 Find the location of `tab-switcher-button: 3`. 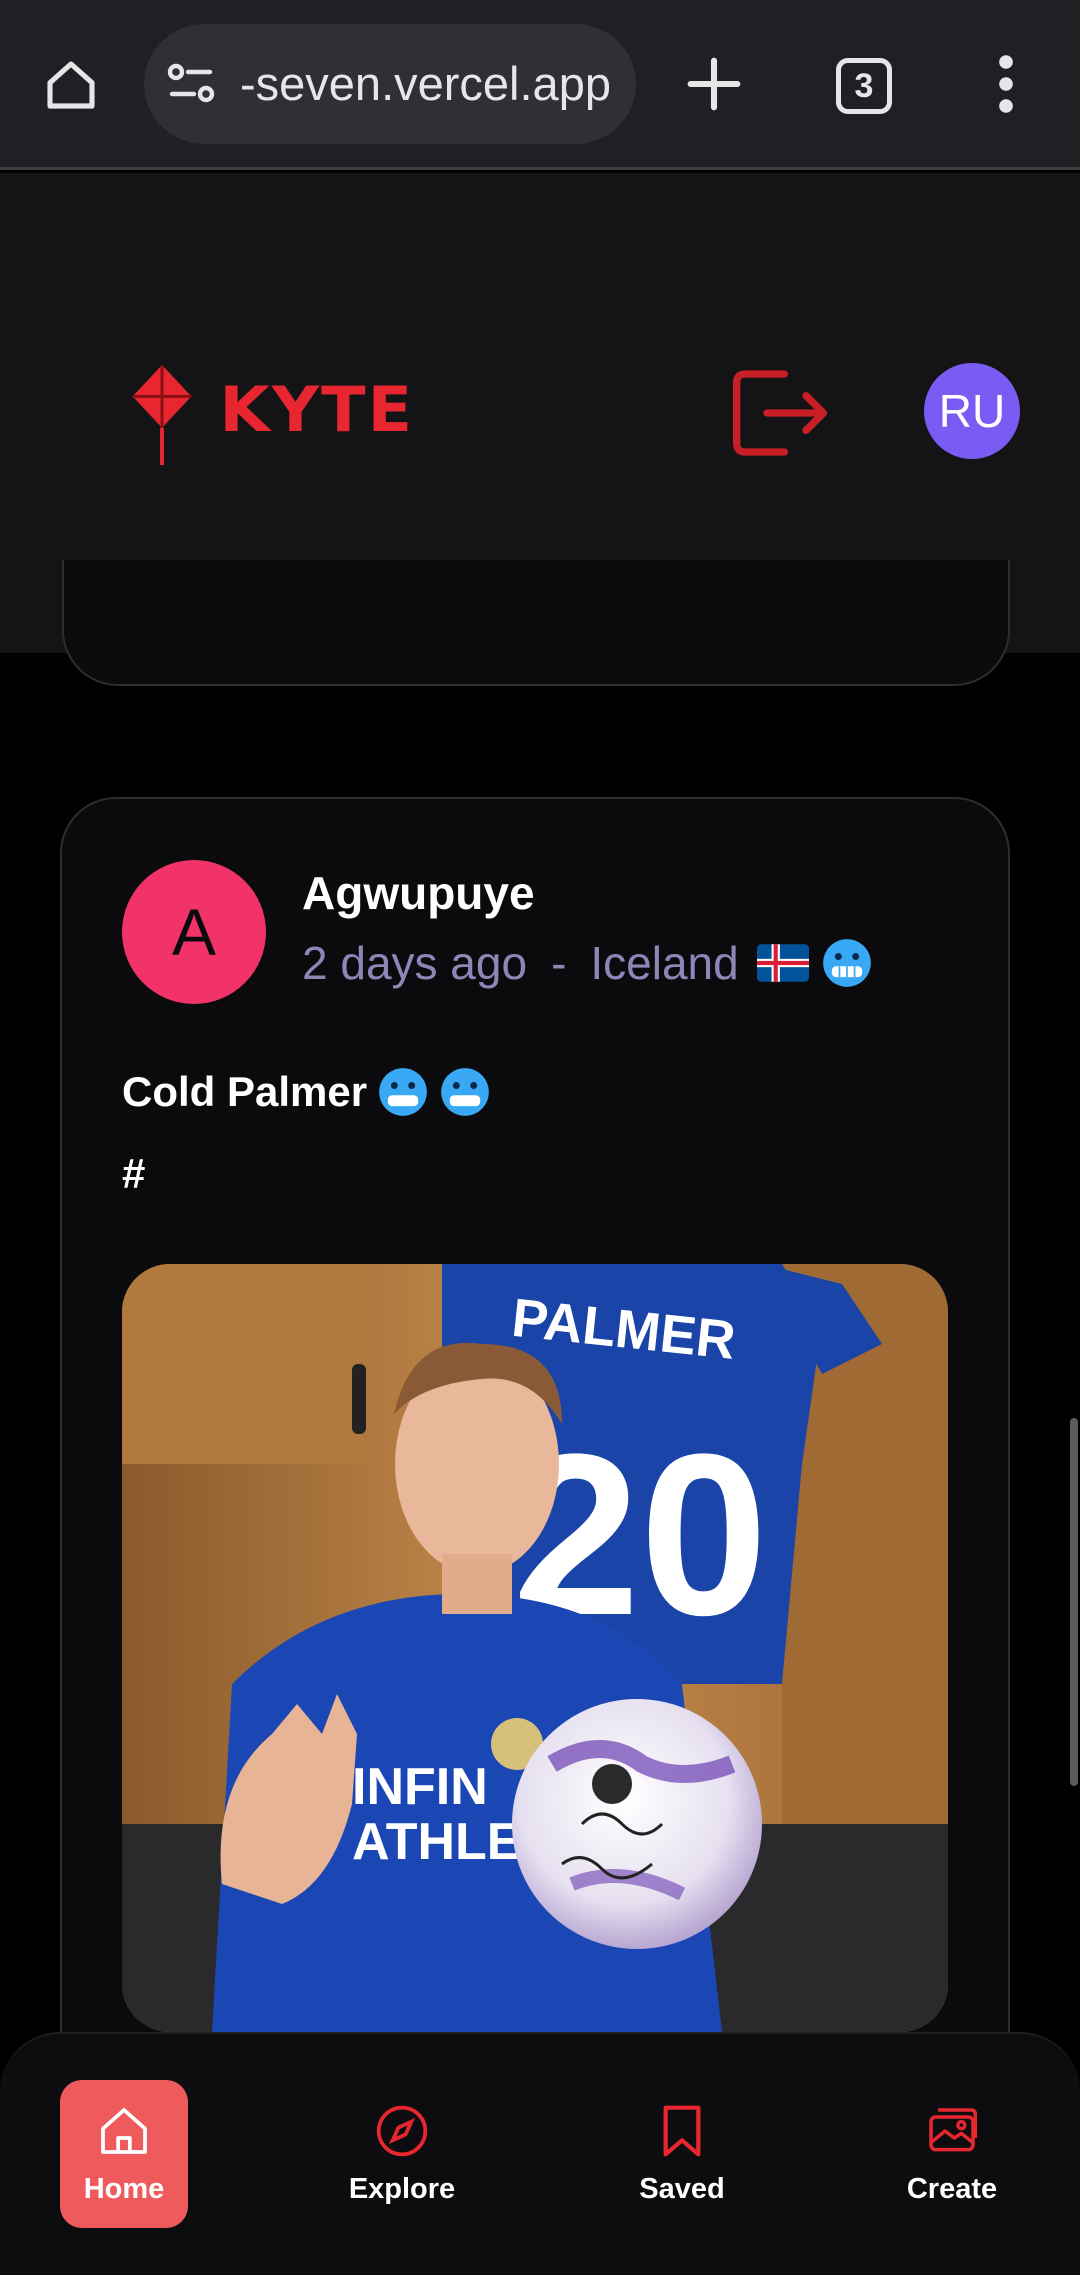

tab-switcher-button: 3 is located at coordinates (864, 86).